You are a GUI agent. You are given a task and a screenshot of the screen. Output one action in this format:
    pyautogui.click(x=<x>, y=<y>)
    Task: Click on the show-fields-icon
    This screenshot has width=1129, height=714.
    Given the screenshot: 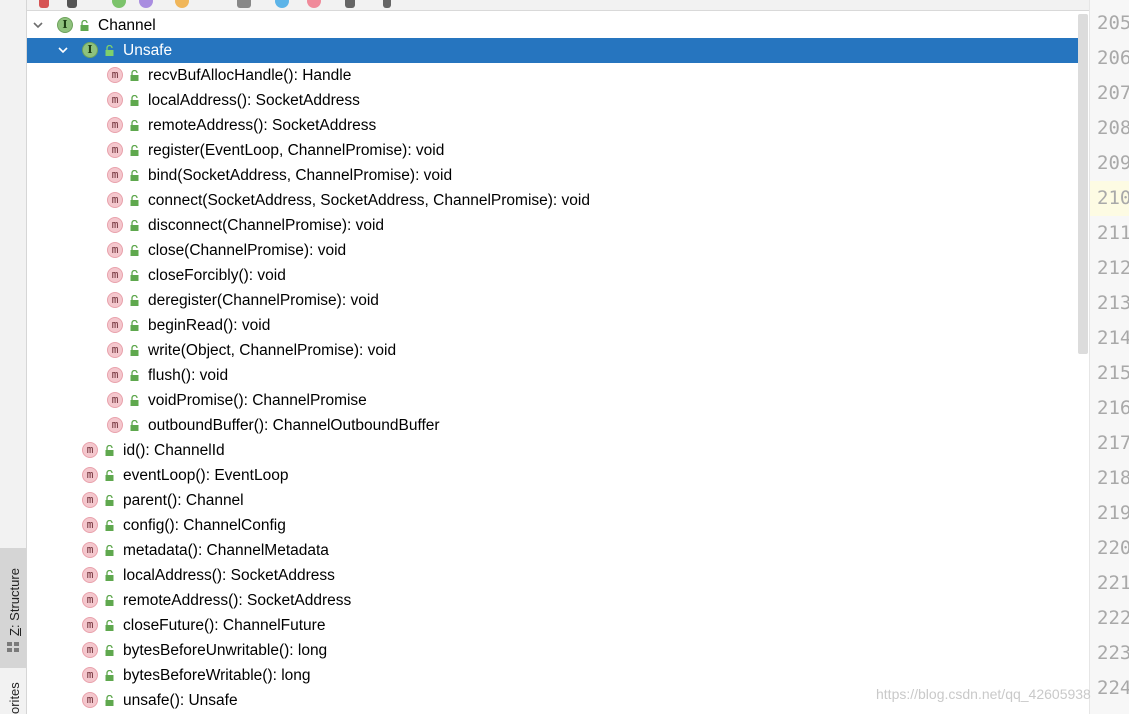 What is the action you would take?
    pyautogui.click(x=119, y=4)
    